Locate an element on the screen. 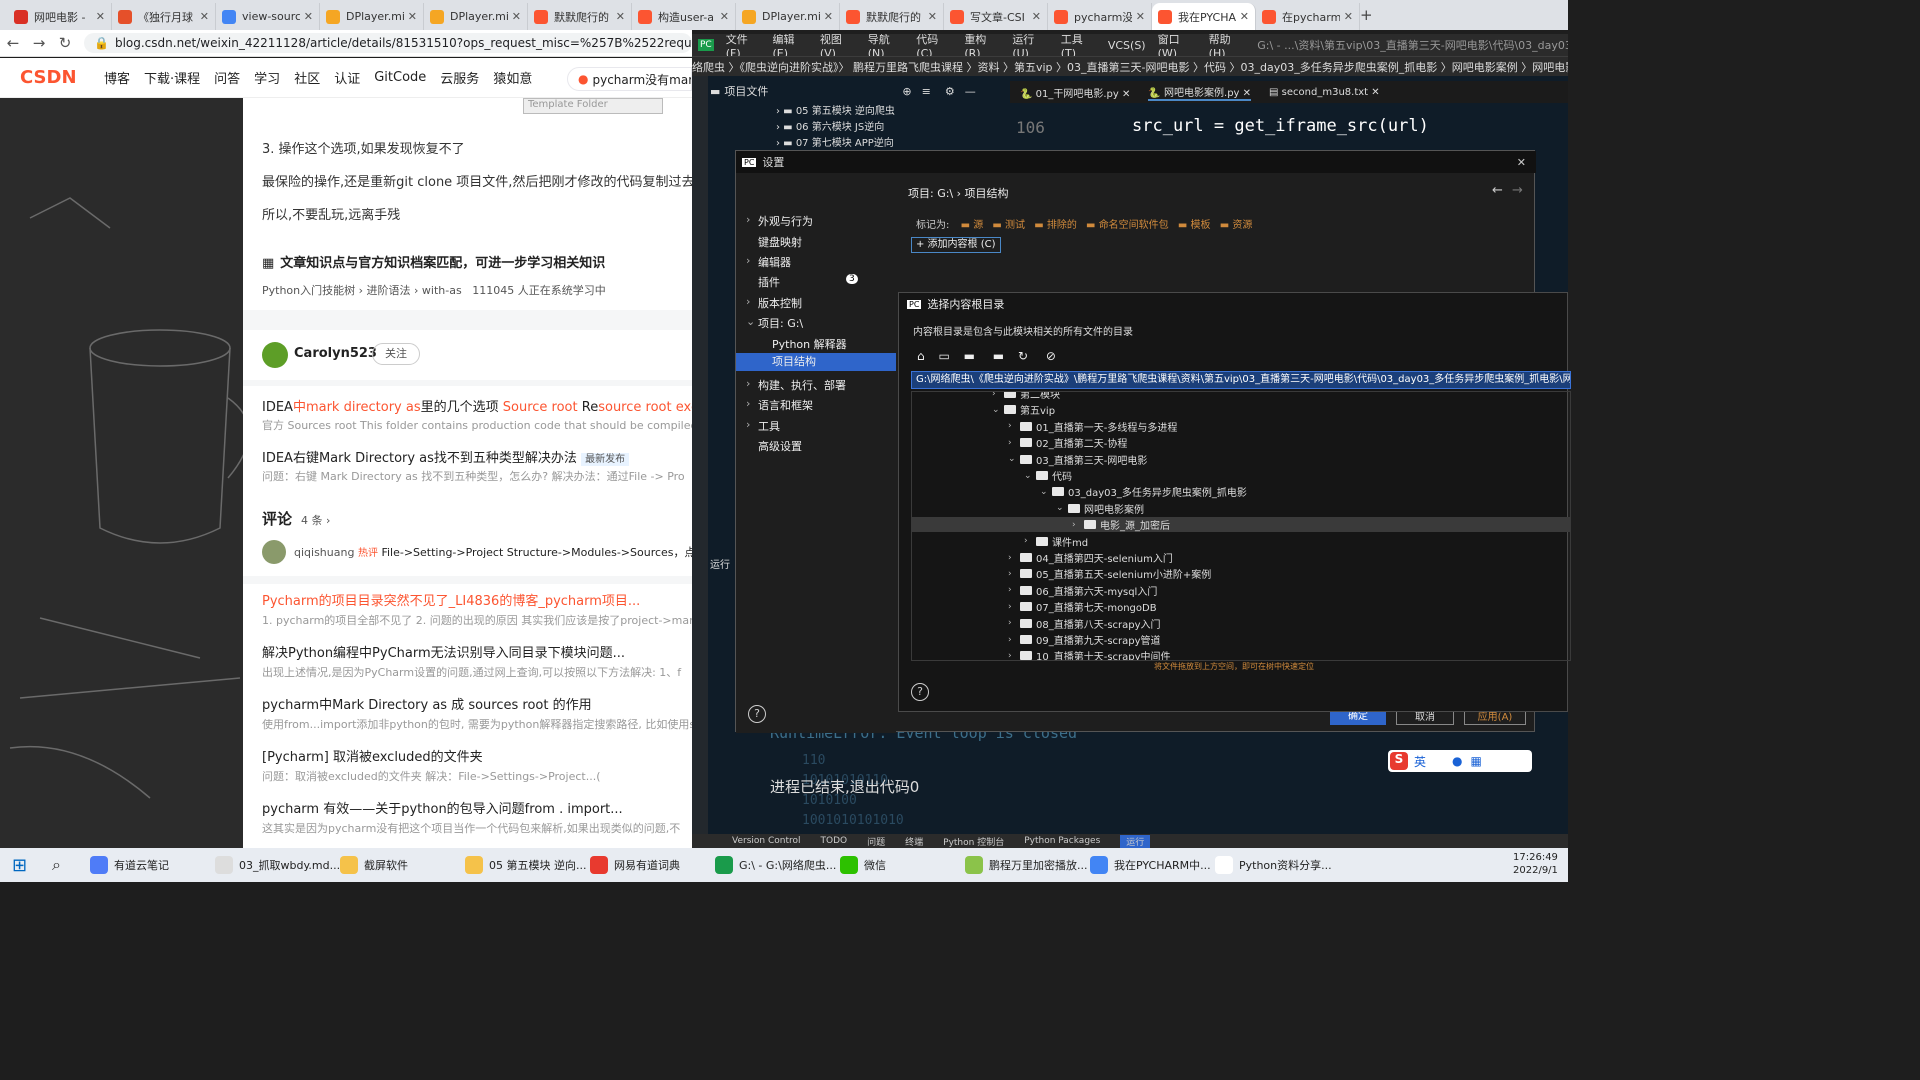  tree-folder: › 第二模块 is located at coordinates (1026, 396).